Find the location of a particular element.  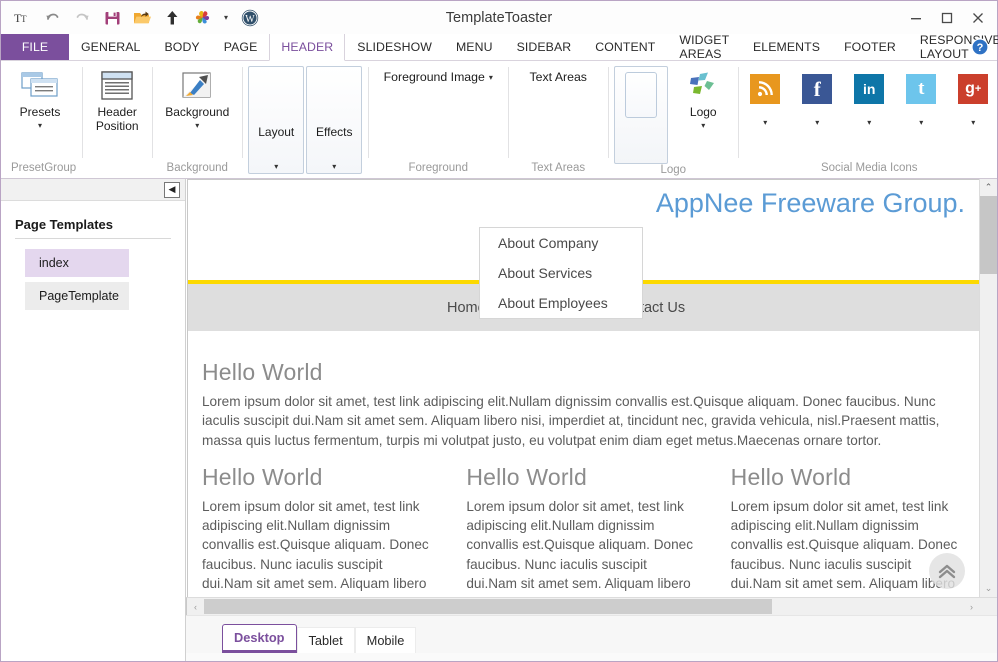

ribbon-tab-sidebar: SIDEBAR is located at coordinates (544, 47).